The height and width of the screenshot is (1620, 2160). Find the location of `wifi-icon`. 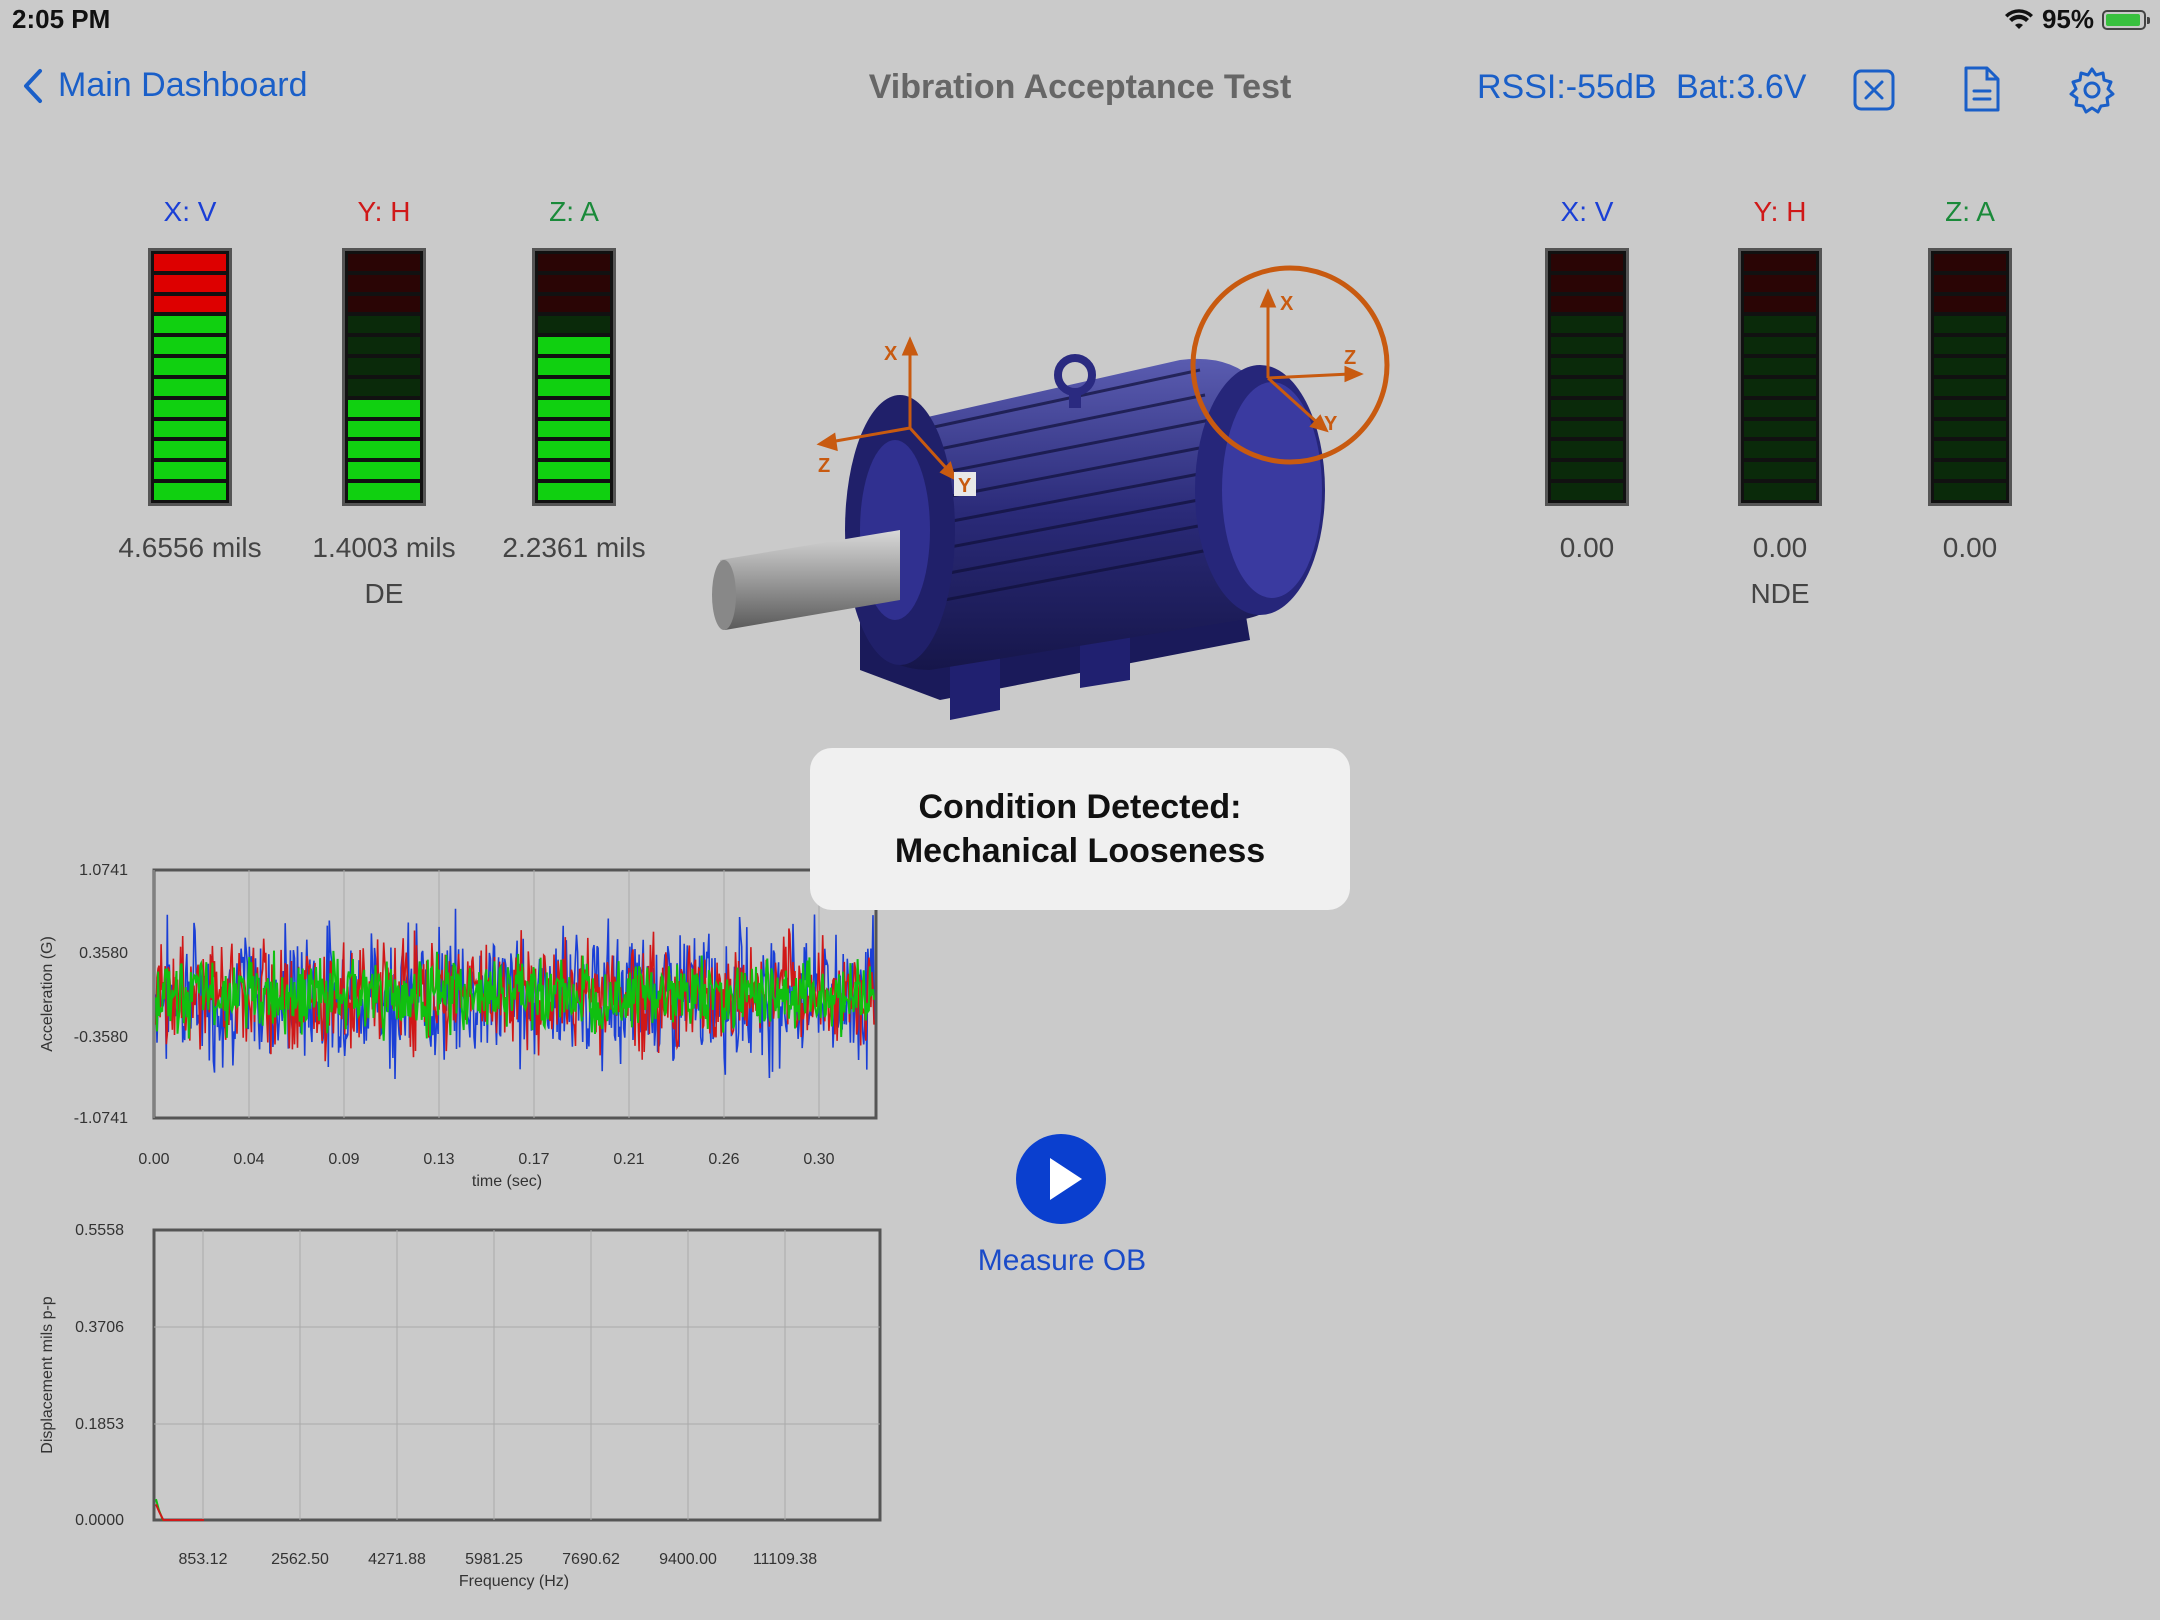

wifi-icon is located at coordinates (2018, 18).